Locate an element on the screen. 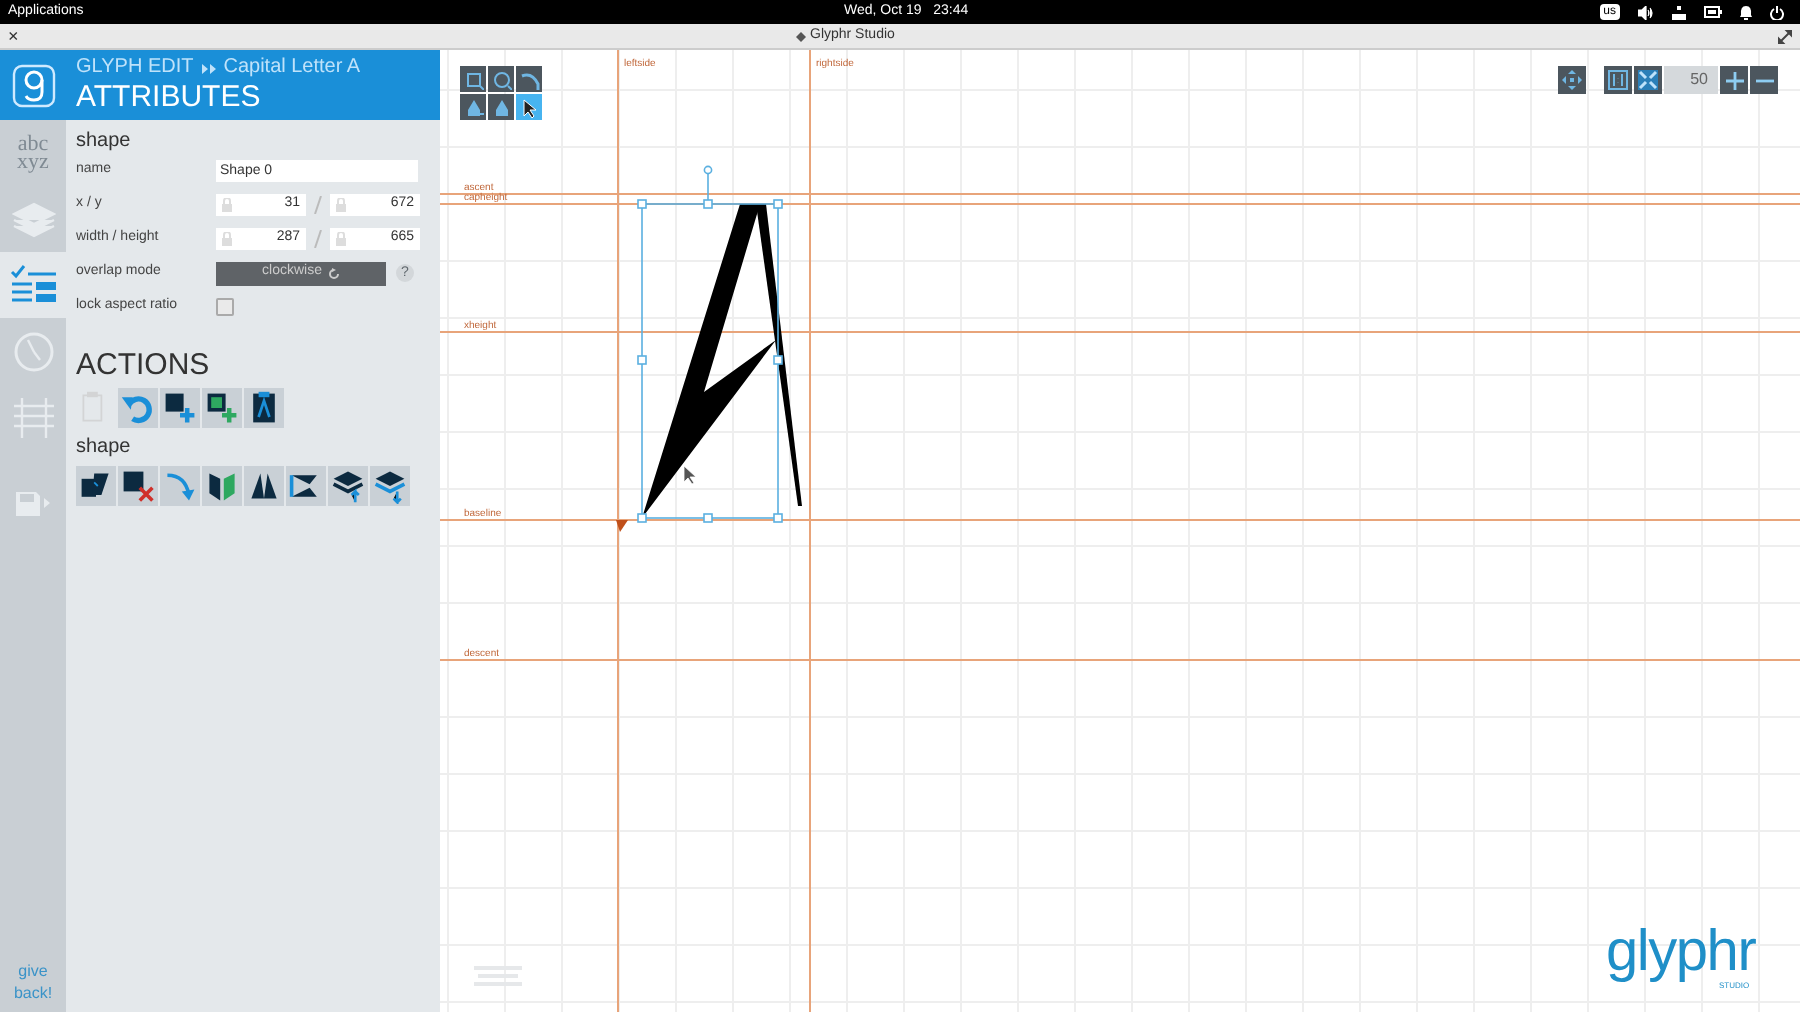 The height and width of the screenshot is (1012, 1800). fit-button is located at coordinates (1648, 80).